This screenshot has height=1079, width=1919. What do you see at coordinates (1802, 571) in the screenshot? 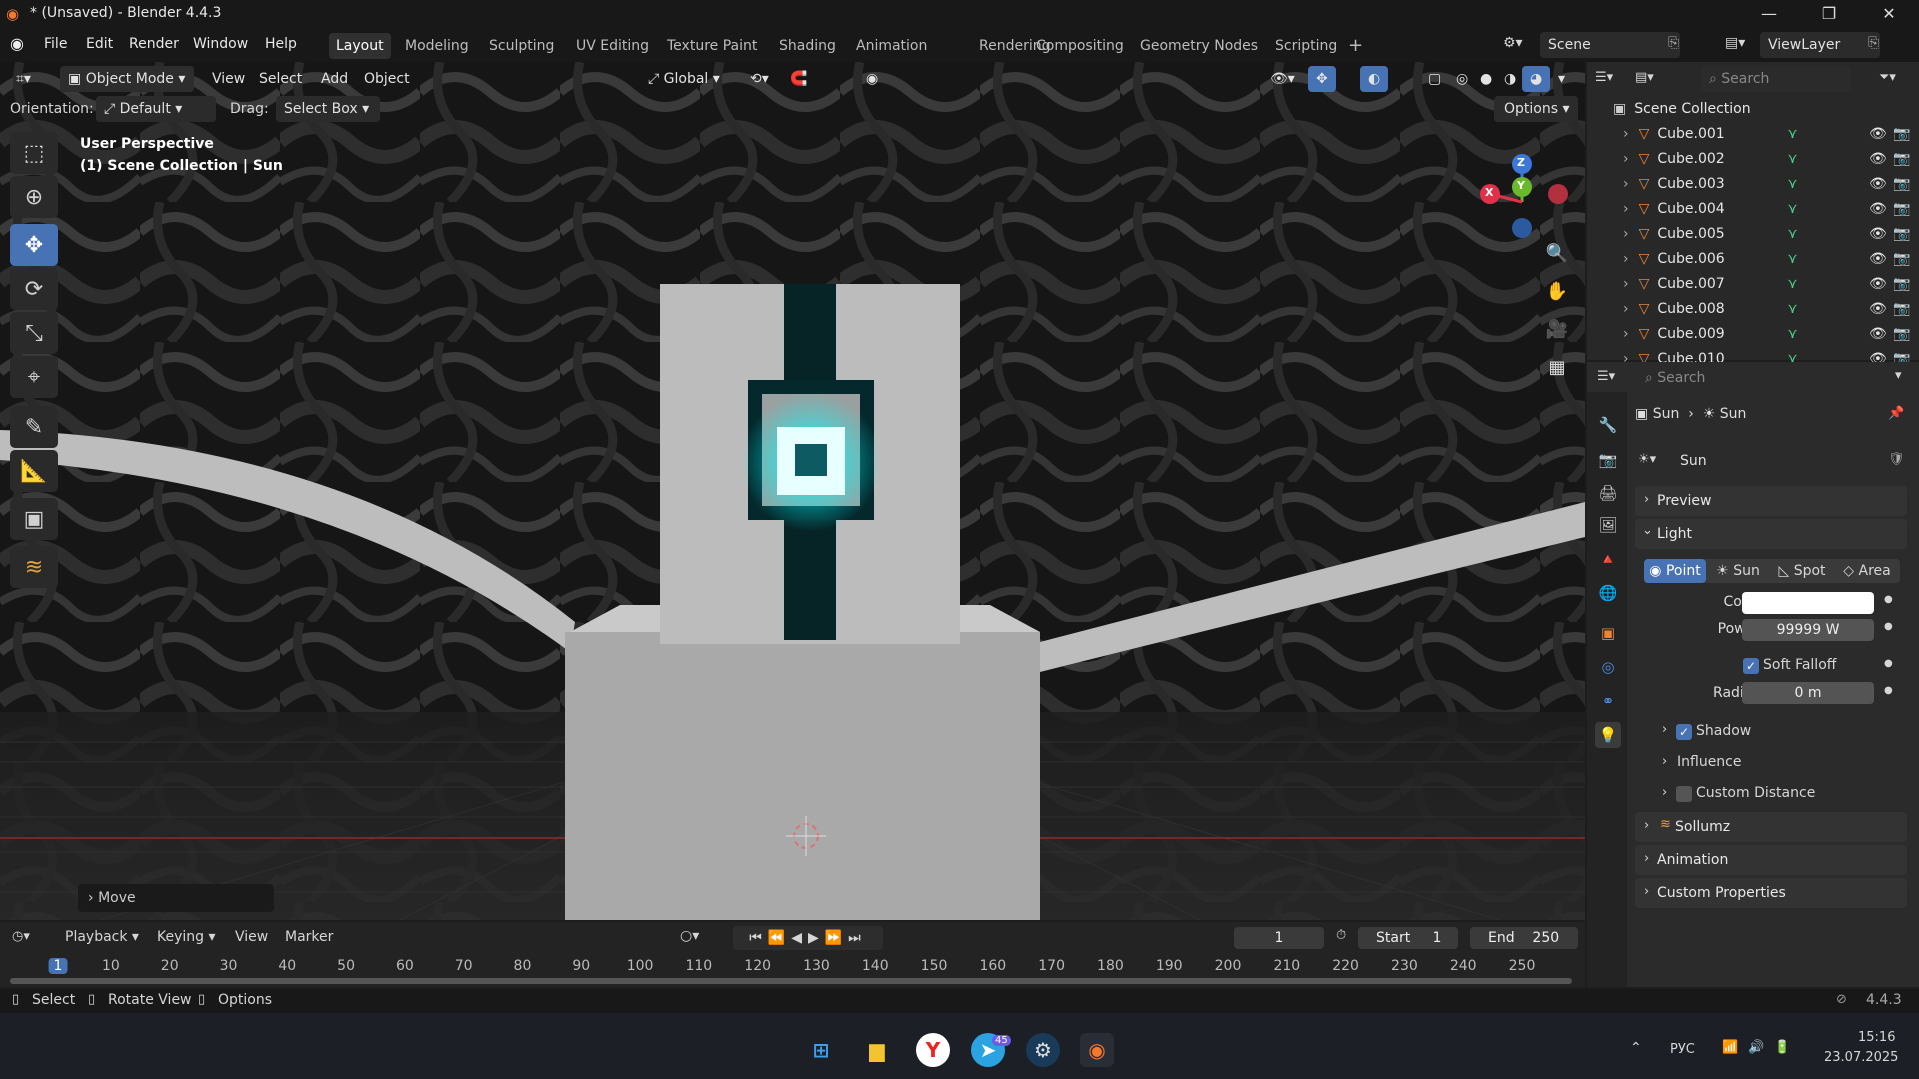
I see `light-type-spot: ◺ Spot` at bounding box center [1802, 571].